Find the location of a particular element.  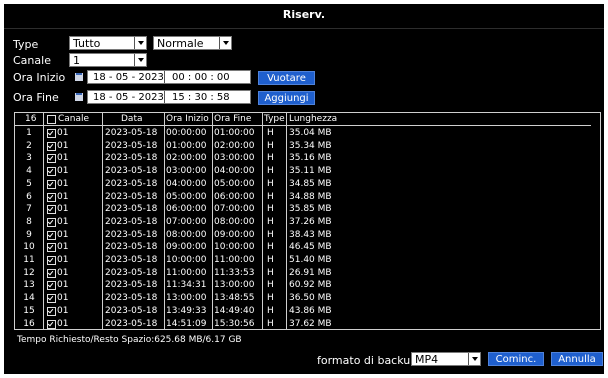

cell-size: 34.88 MB is located at coordinates (310, 196).